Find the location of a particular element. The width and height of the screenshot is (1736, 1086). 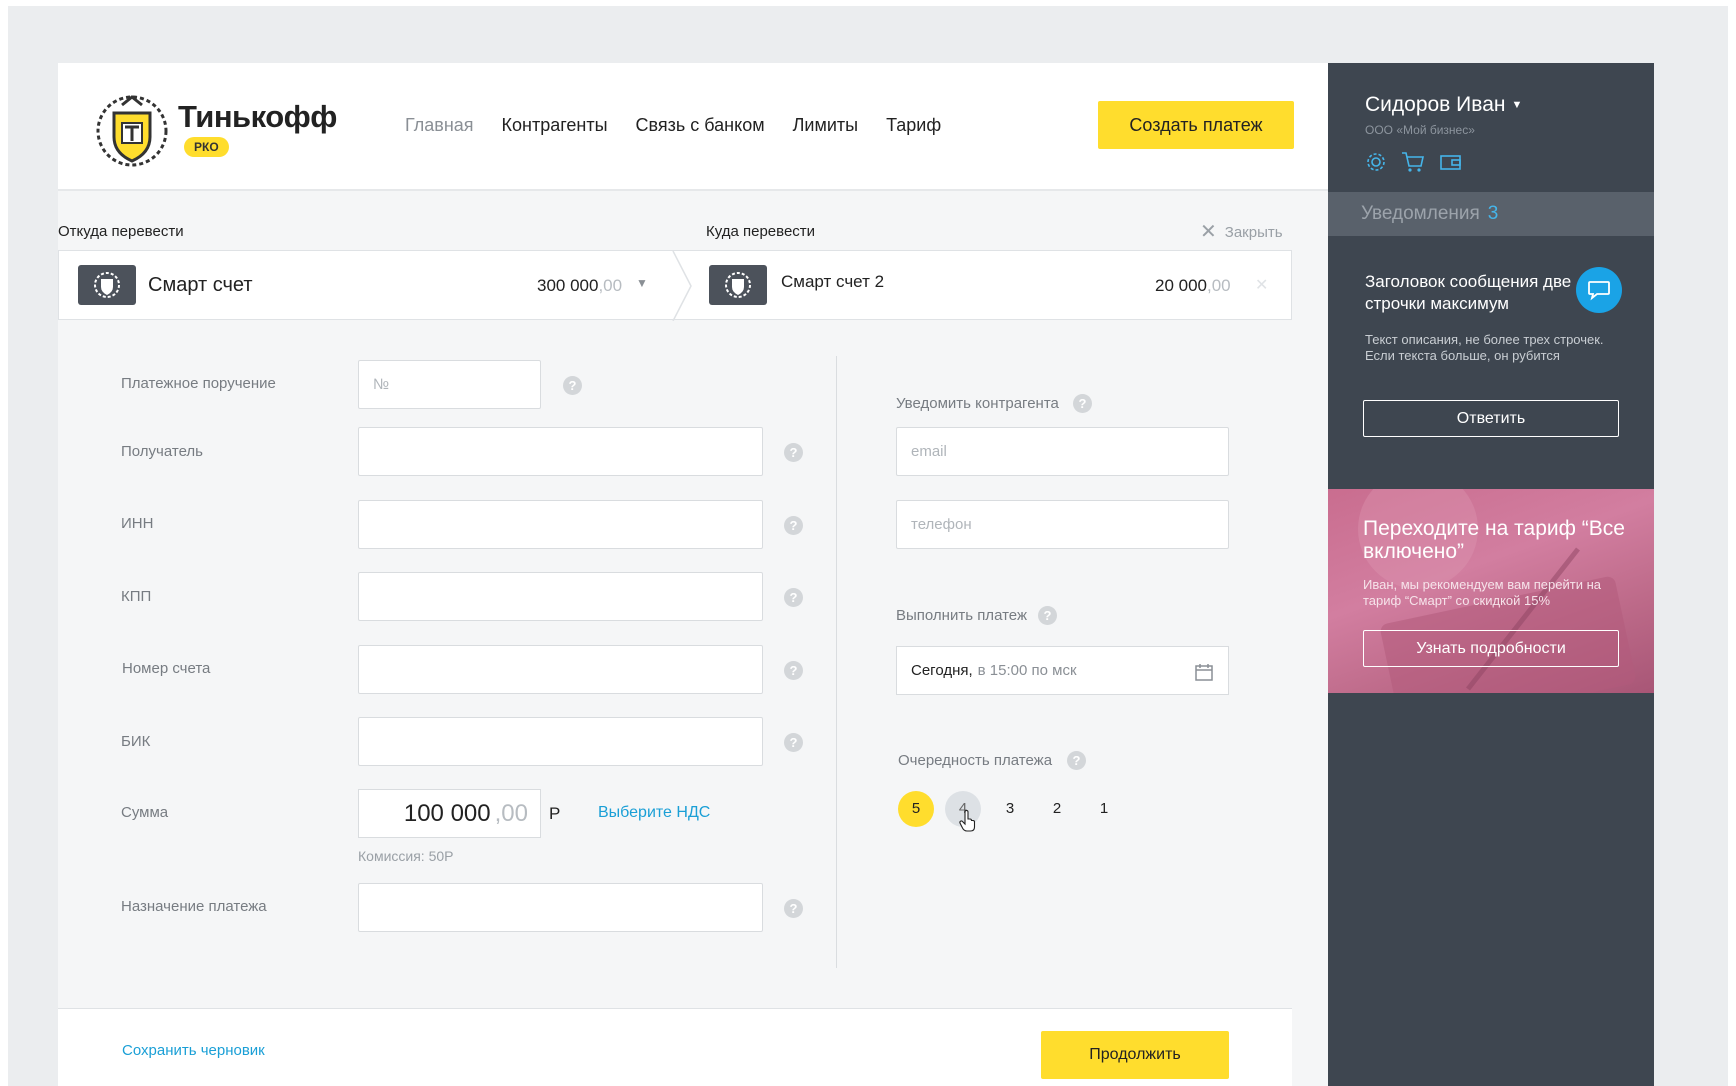

to-label: Куда перевести is located at coordinates (761, 231).